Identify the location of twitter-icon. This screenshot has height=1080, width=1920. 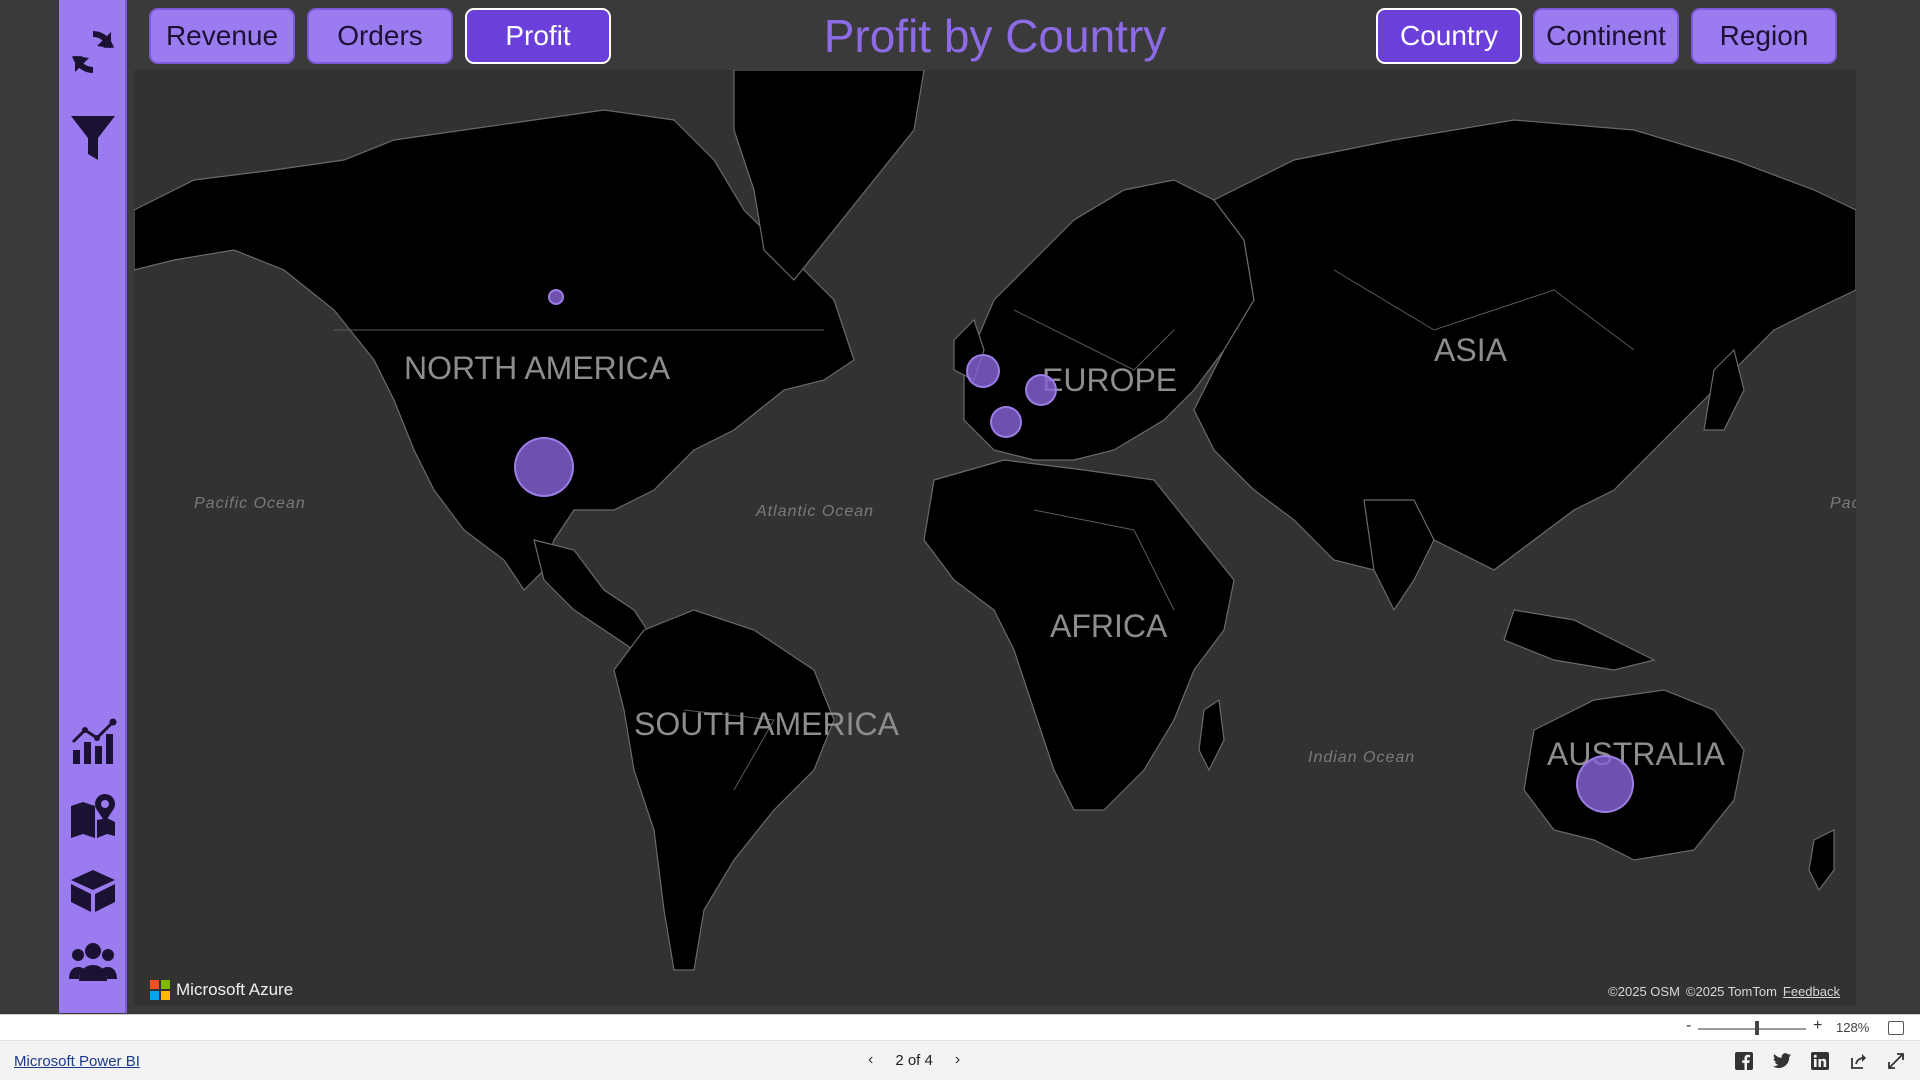
(1782, 1061).